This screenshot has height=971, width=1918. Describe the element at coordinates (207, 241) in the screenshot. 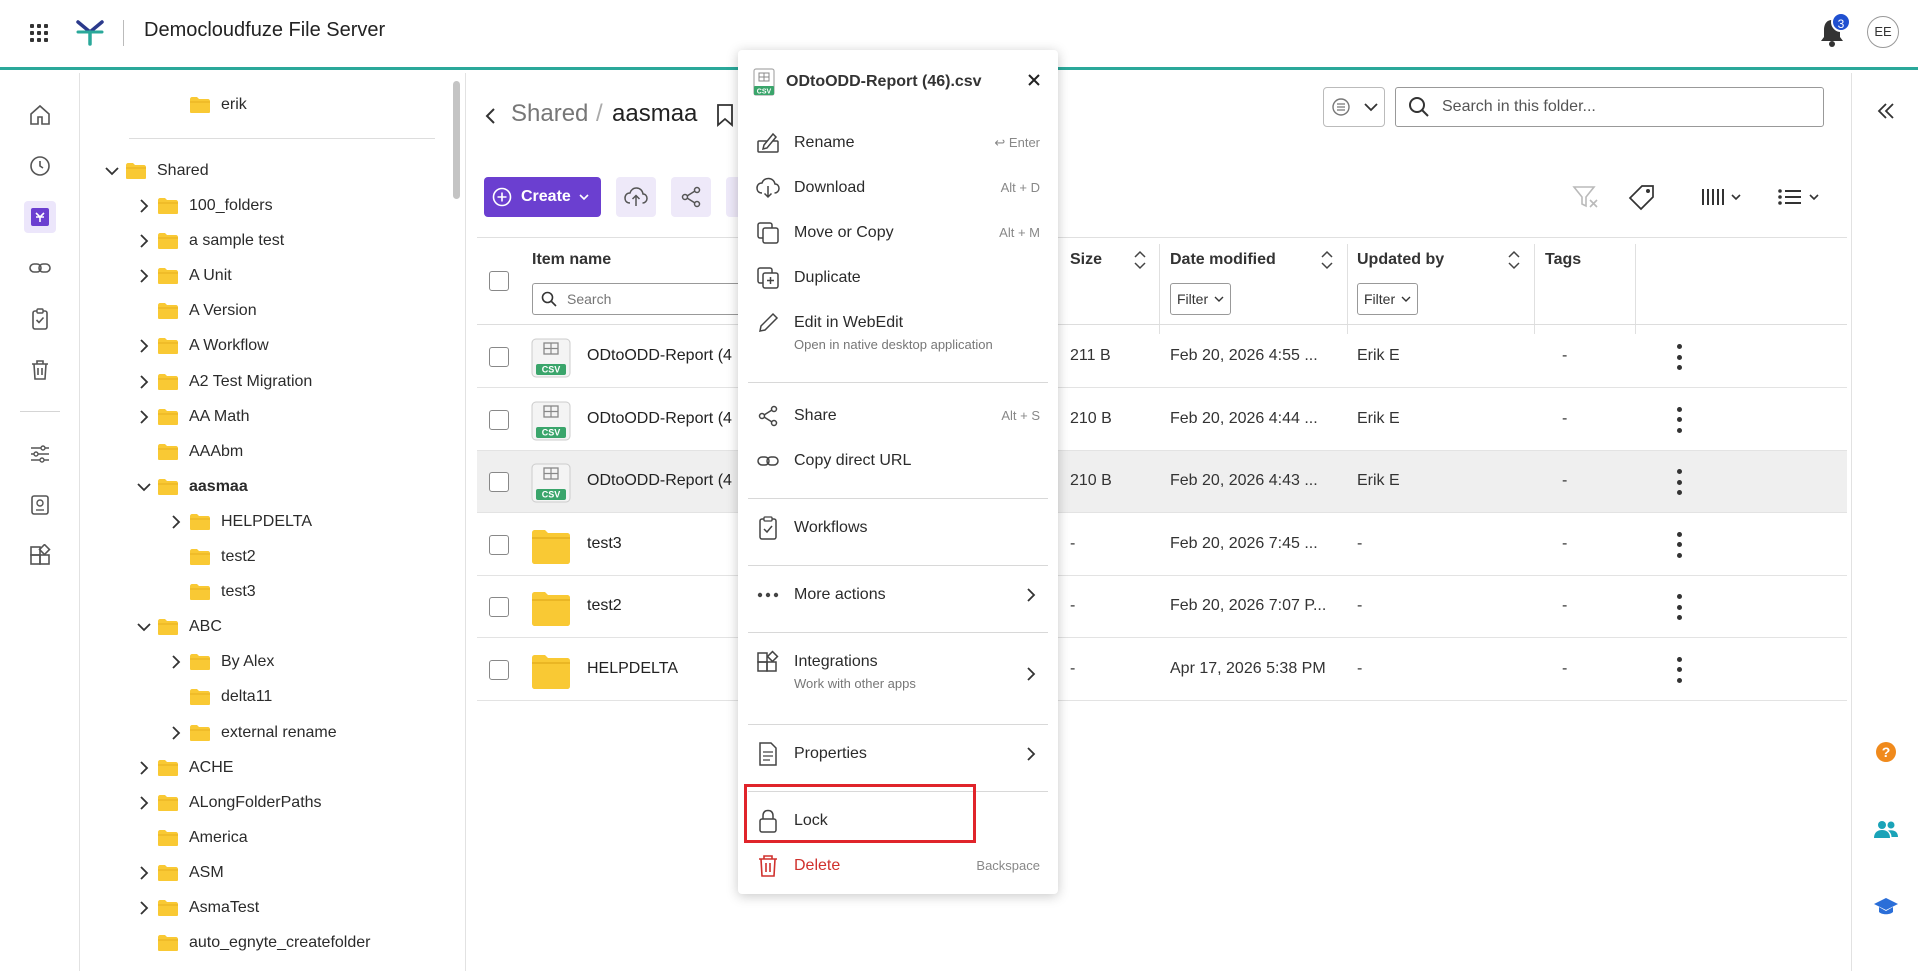

I see `tree-item-a-sample-test: a sample test` at that location.